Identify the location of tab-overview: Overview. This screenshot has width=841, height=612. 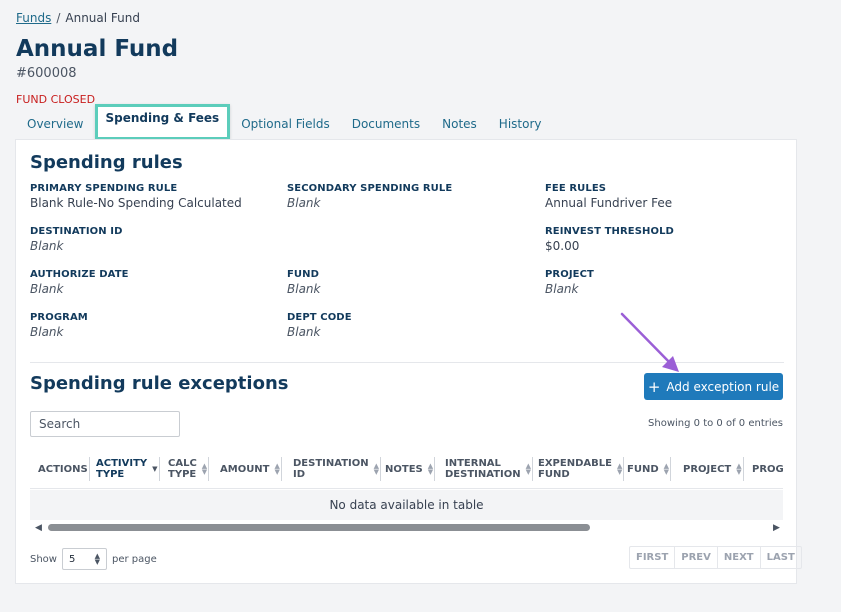
(55, 125).